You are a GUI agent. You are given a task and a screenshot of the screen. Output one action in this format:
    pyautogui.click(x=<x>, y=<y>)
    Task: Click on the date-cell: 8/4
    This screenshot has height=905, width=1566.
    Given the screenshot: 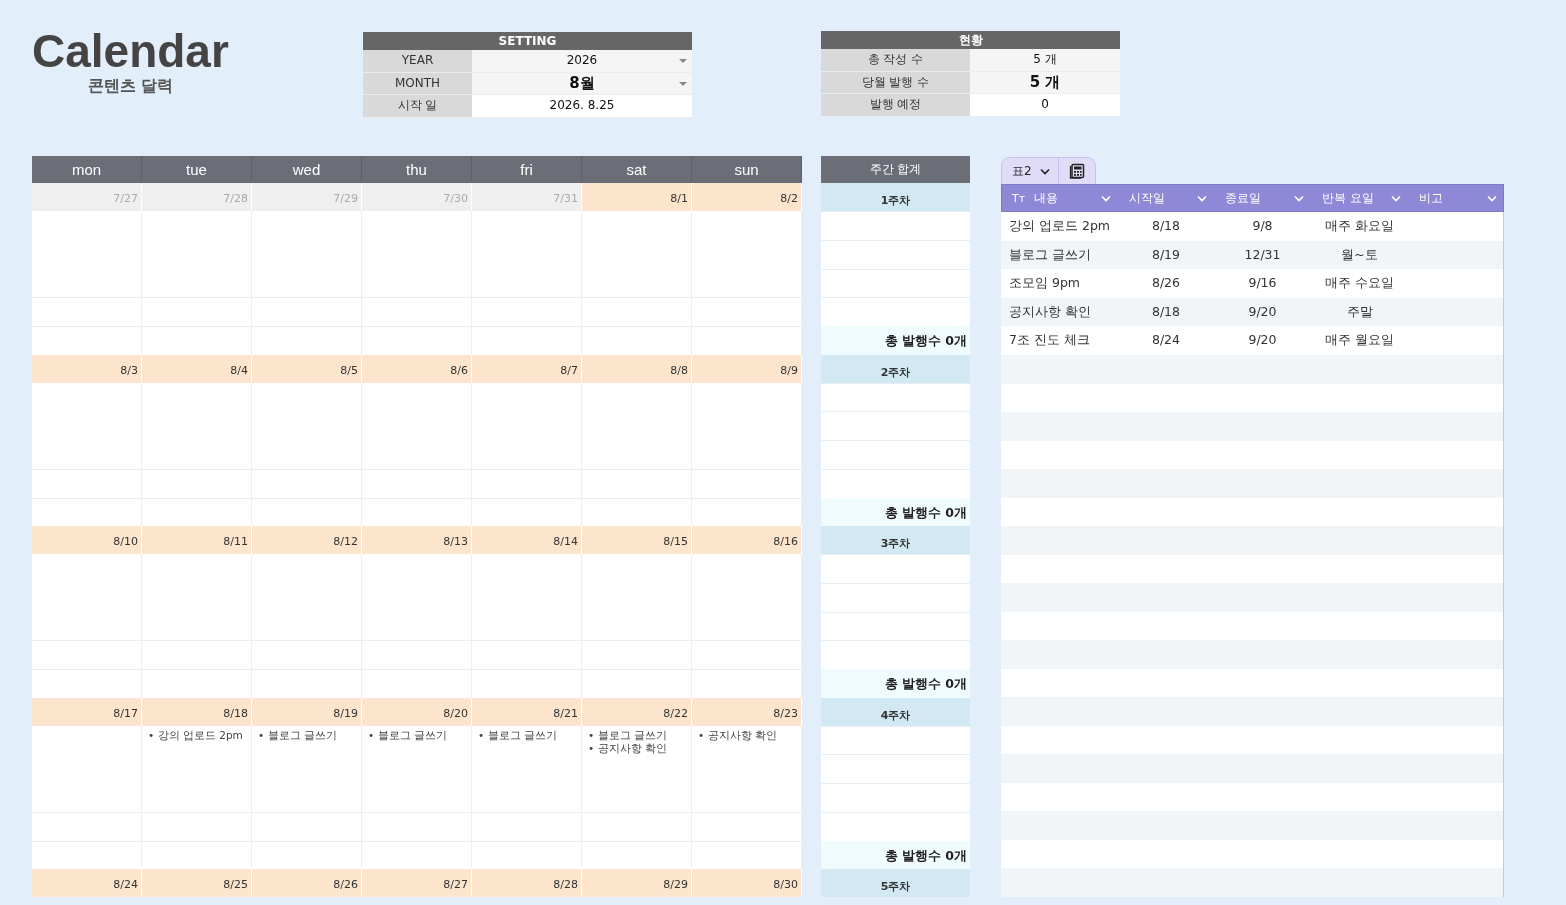 What is the action you would take?
    pyautogui.click(x=197, y=368)
    